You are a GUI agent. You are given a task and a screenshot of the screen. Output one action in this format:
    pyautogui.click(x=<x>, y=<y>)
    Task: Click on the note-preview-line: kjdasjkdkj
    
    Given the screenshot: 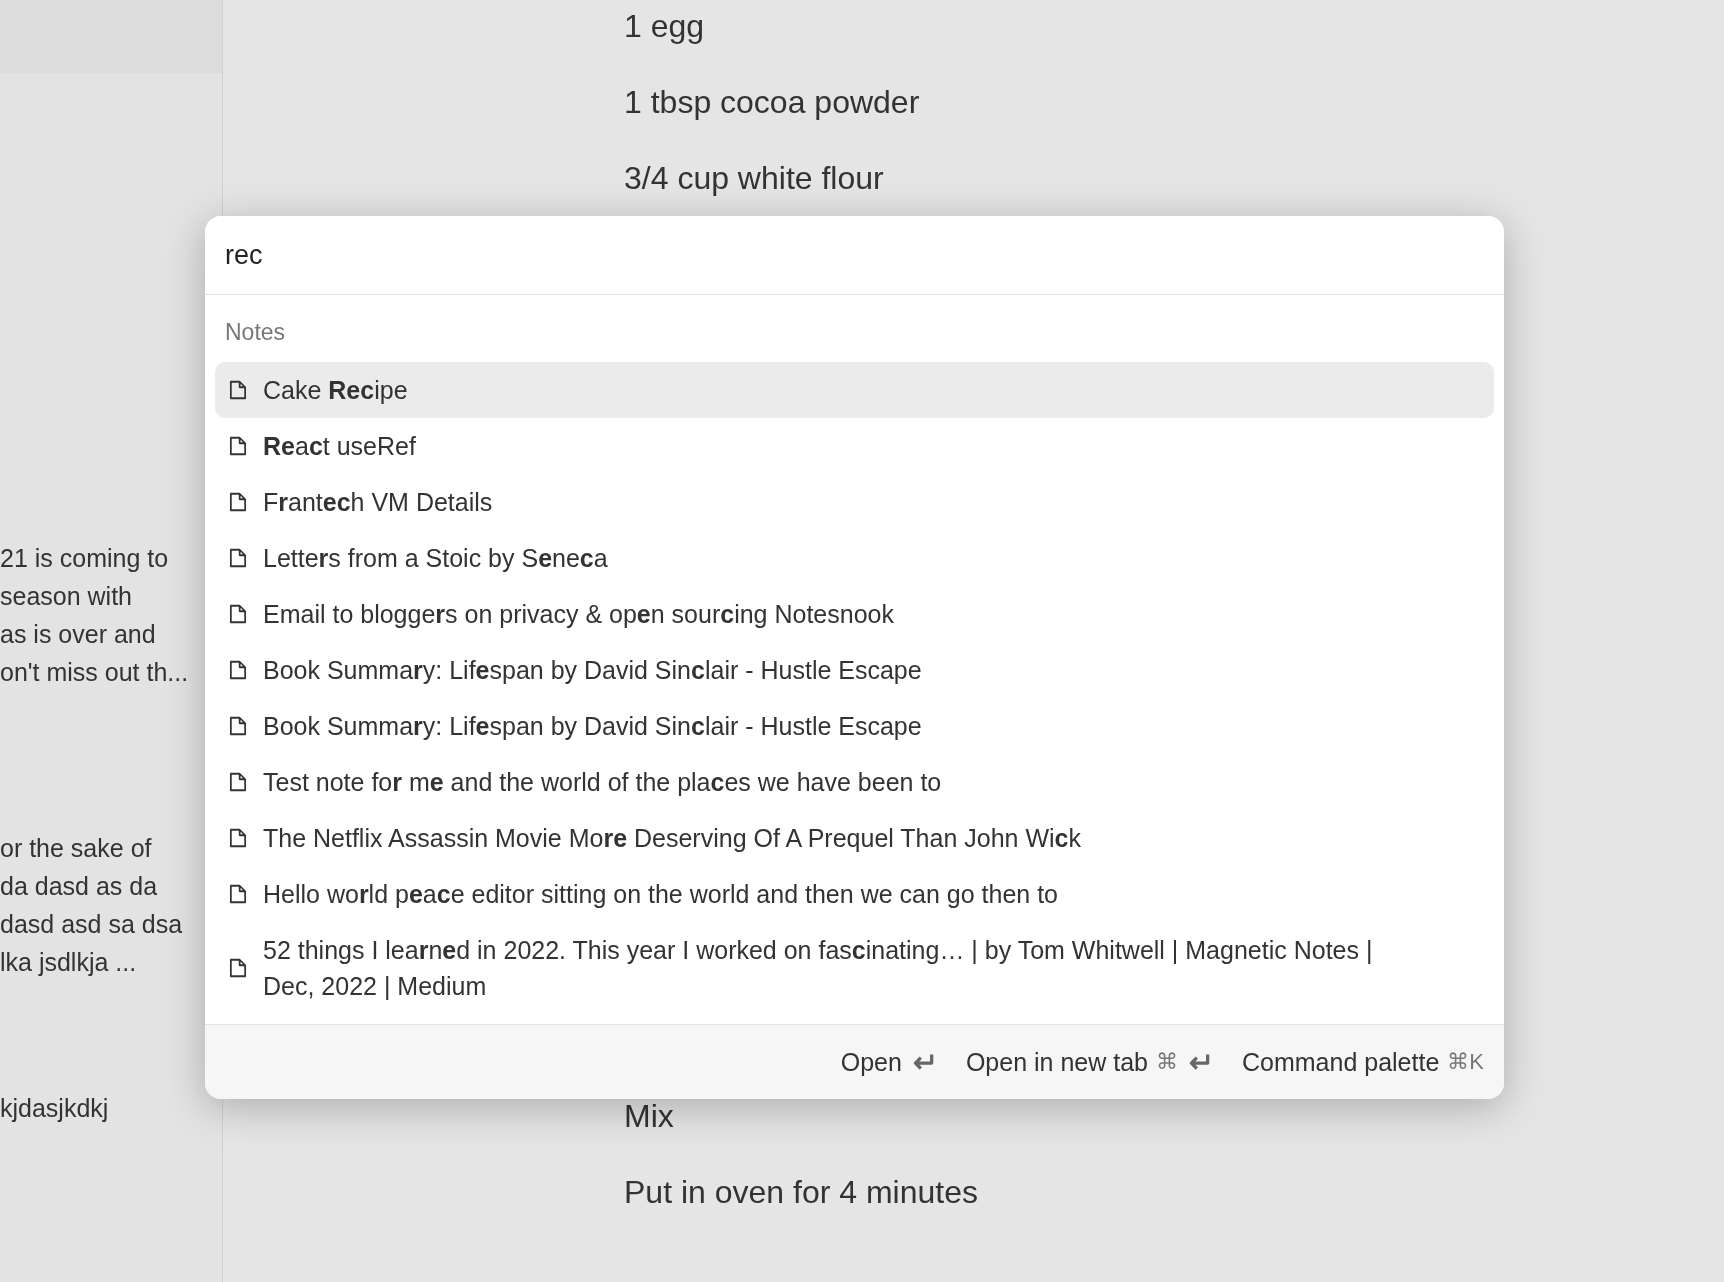 What is the action you would take?
    pyautogui.click(x=54, y=1108)
    